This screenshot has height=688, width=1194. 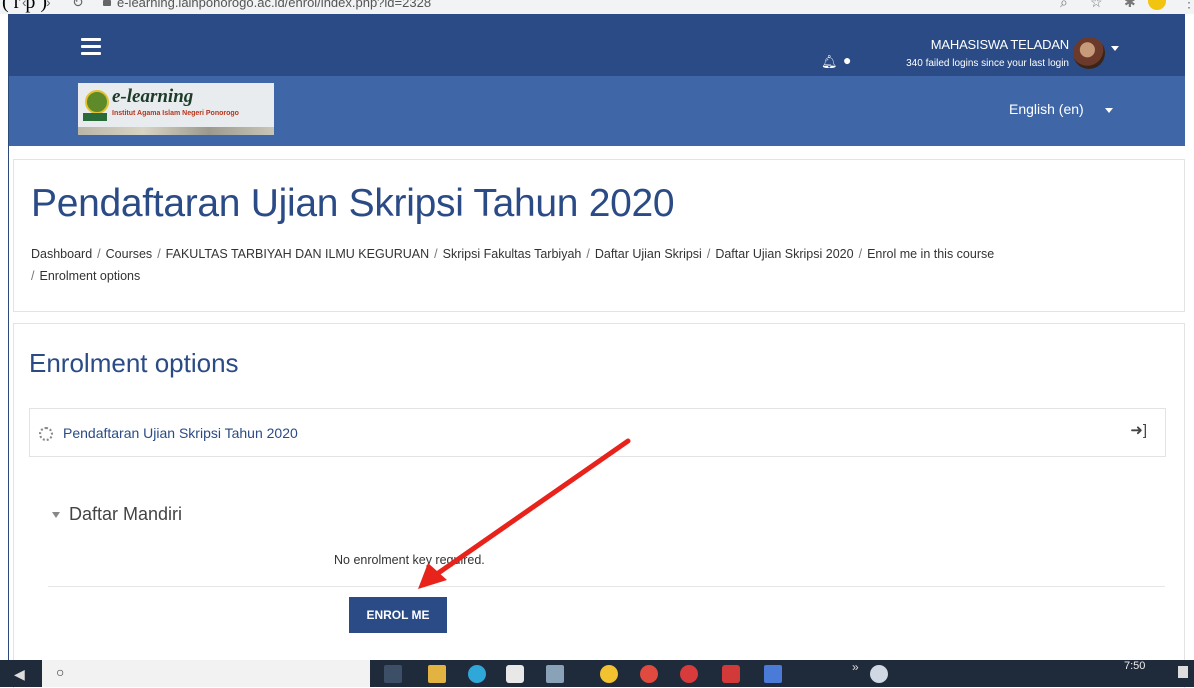 I want to click on logo-building-strip, so click(x=176, y=131).